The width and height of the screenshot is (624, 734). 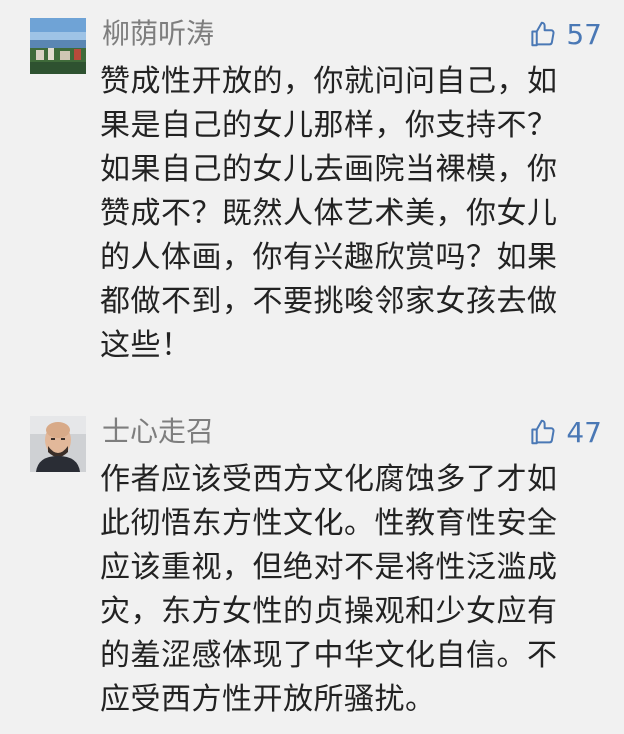 I want to click on harbor-scene-avatar, so click(x=58, y=46).